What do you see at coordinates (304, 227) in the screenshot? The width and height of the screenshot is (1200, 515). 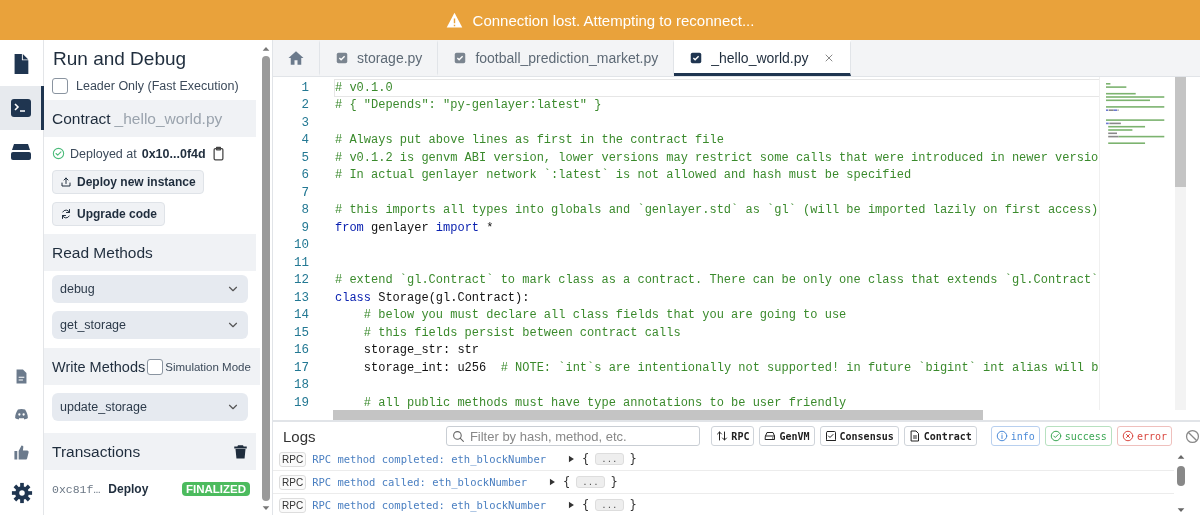 I see `line-number: 9` at bounding box center [304, 227].